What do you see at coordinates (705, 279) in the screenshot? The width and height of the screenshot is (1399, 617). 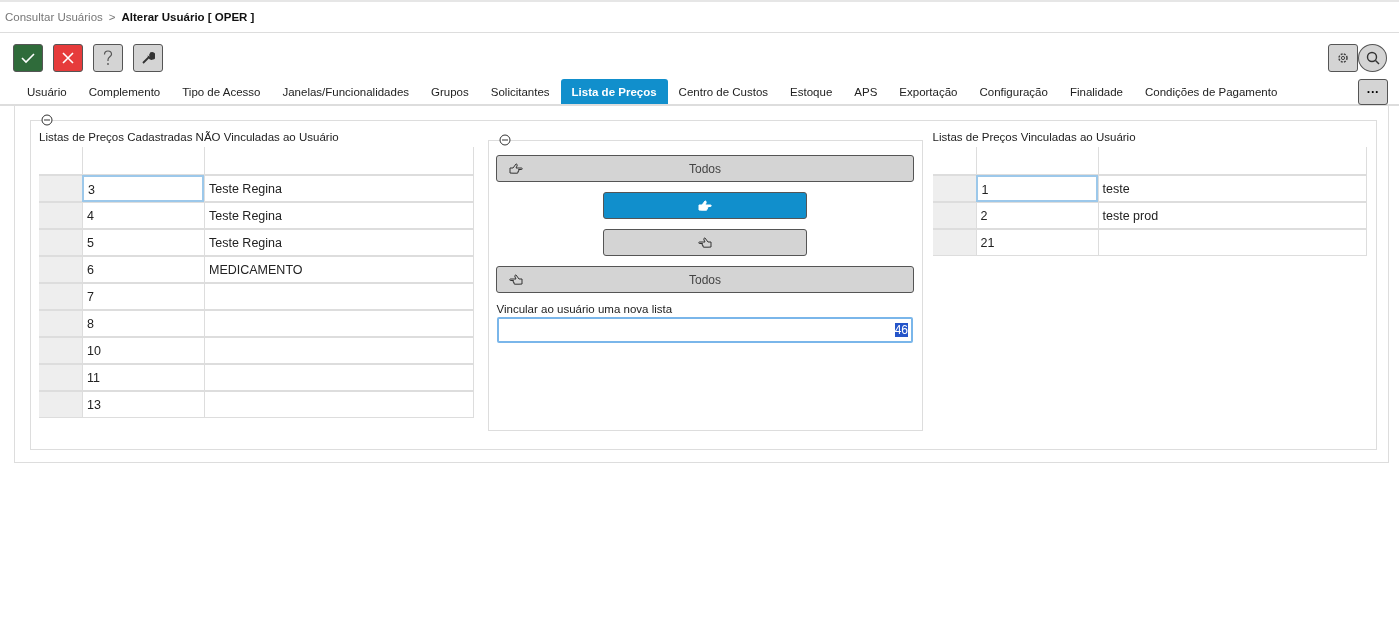 I see `move-all-left-button: Todos` at bounding box center [705, 279].